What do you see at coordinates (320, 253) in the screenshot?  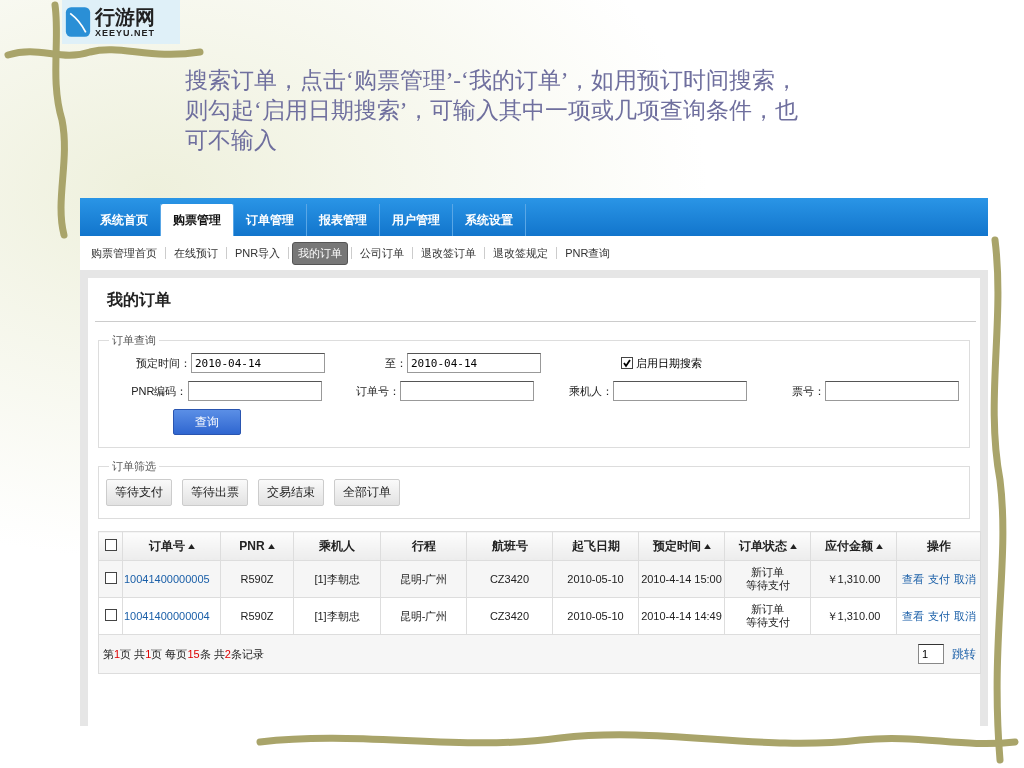 I see `subnav-link: 我的订单` at bounding box center [320, 253].